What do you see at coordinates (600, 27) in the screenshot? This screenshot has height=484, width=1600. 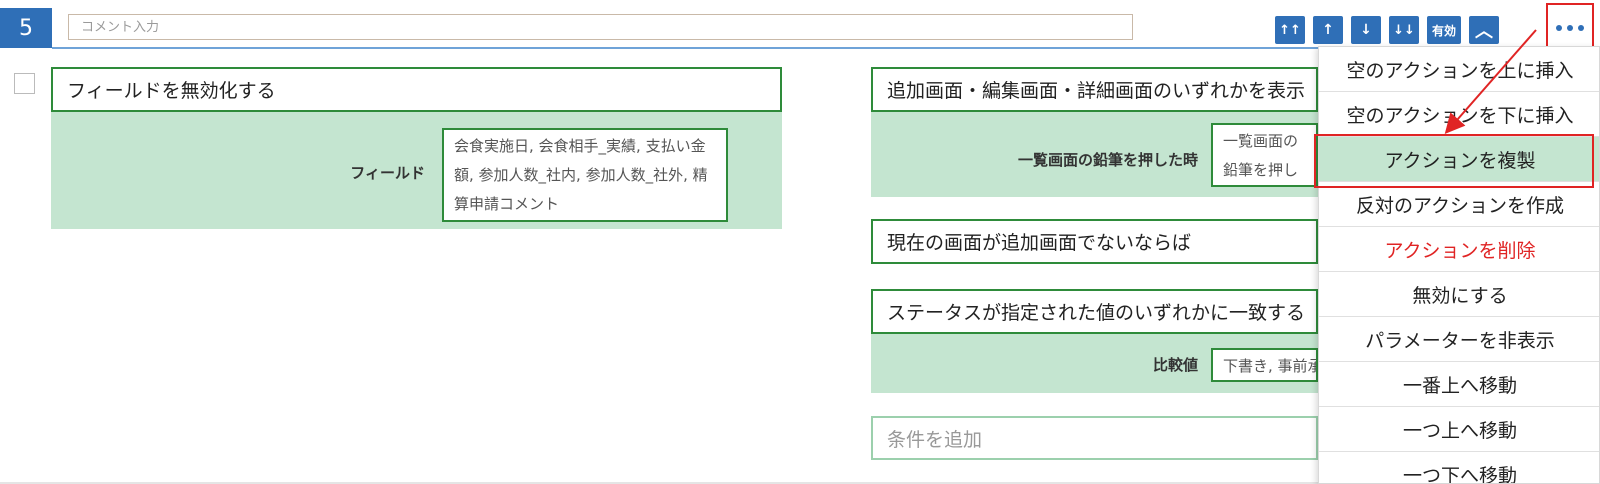 I see `comment-input` at bounding box center [600, 27].